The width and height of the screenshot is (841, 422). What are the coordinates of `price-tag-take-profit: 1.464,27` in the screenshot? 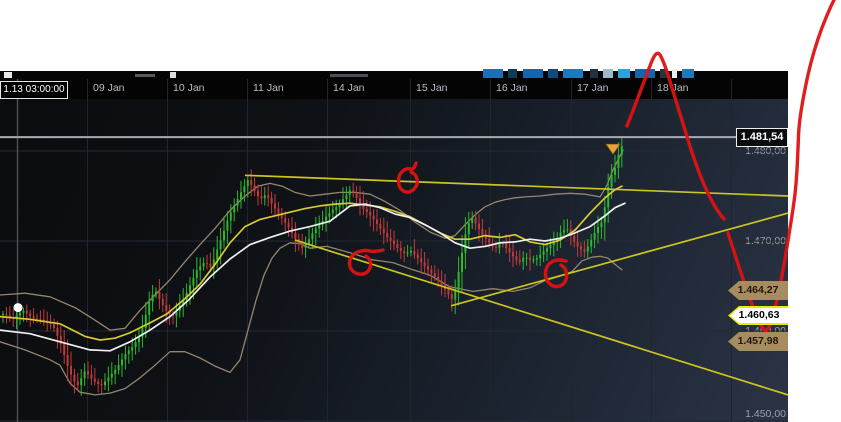 It's located at (758, 290).